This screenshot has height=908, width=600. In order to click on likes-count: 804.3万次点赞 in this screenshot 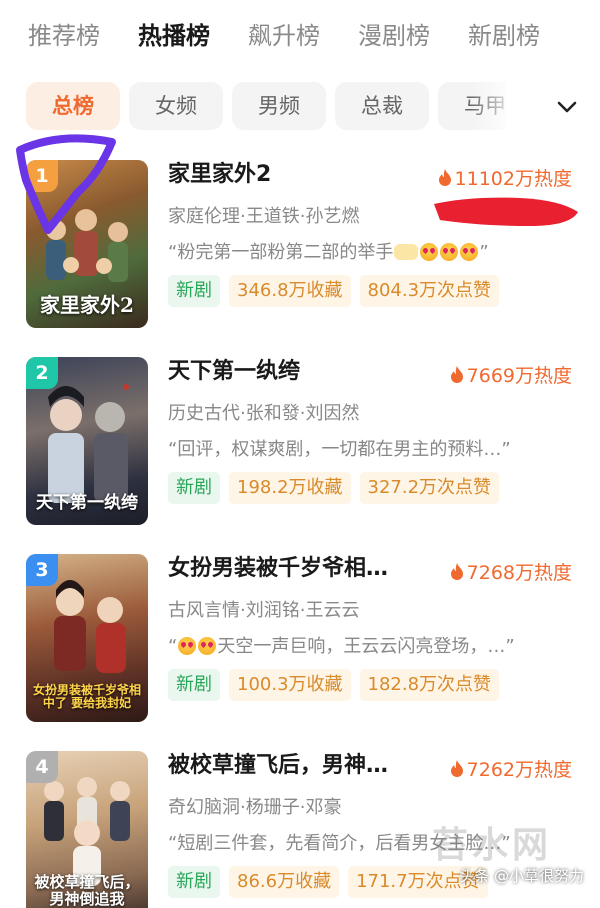, I will do `click(429, 291)`.